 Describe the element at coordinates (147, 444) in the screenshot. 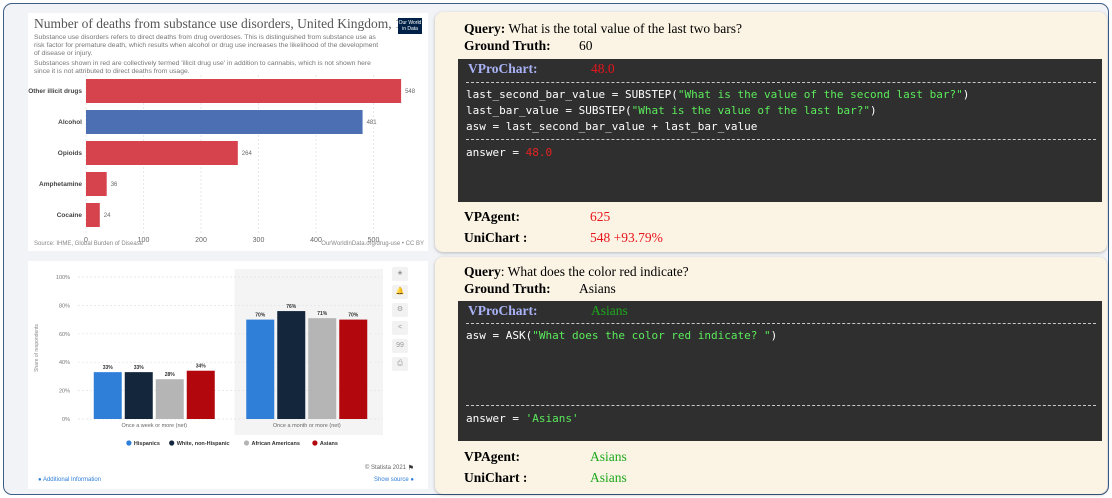

I see `legend-label: Hispanics` at that location.